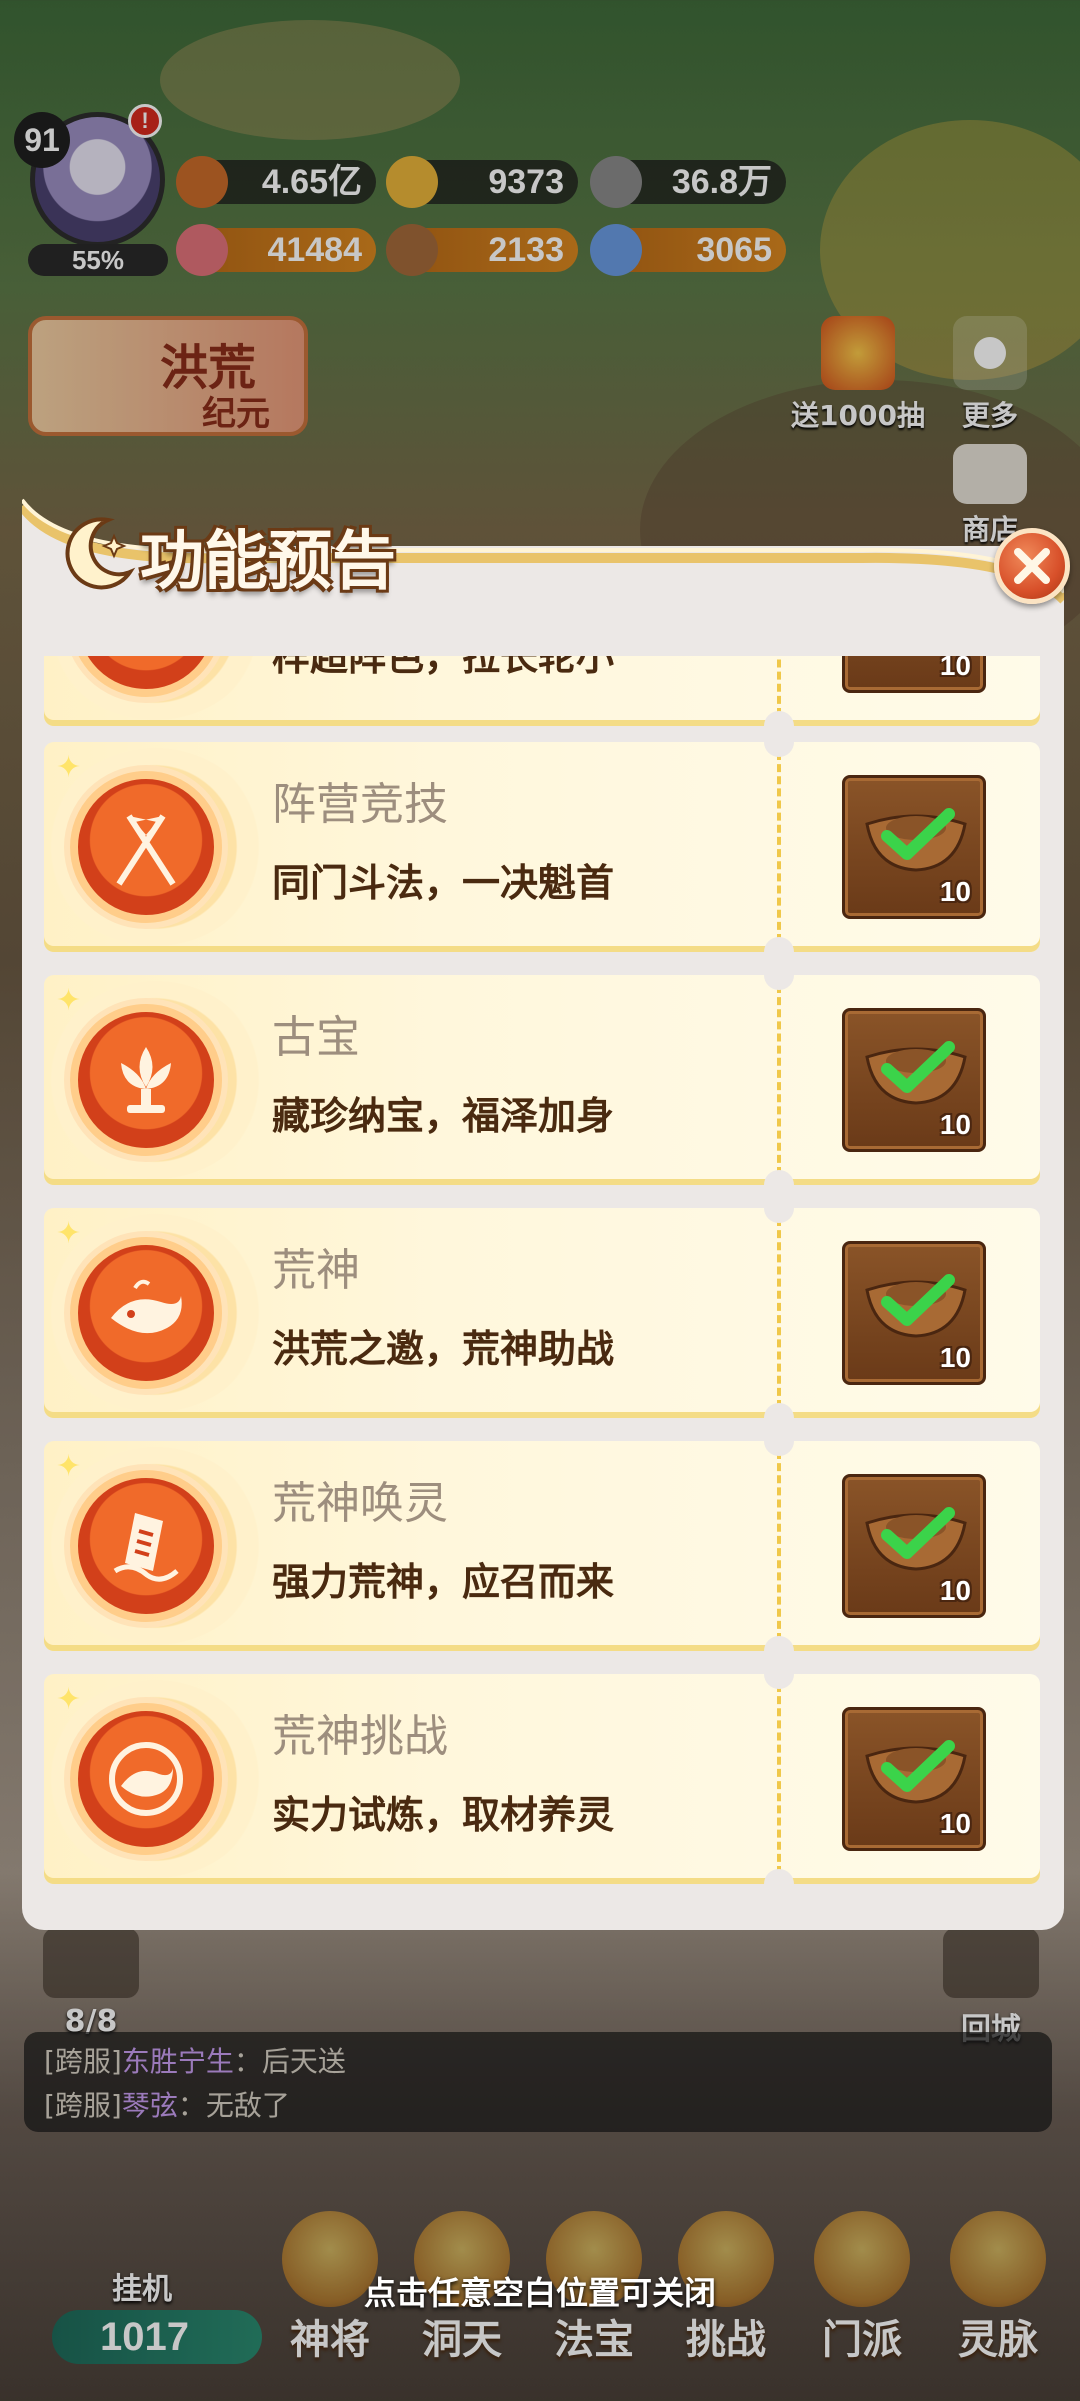 The width and height of the screenshot is (1080, 2401). Describe the element at coordinates (539, 2293) in the screenshot. I see `close-hint: 点击任意空白位置可关闭` at that location.